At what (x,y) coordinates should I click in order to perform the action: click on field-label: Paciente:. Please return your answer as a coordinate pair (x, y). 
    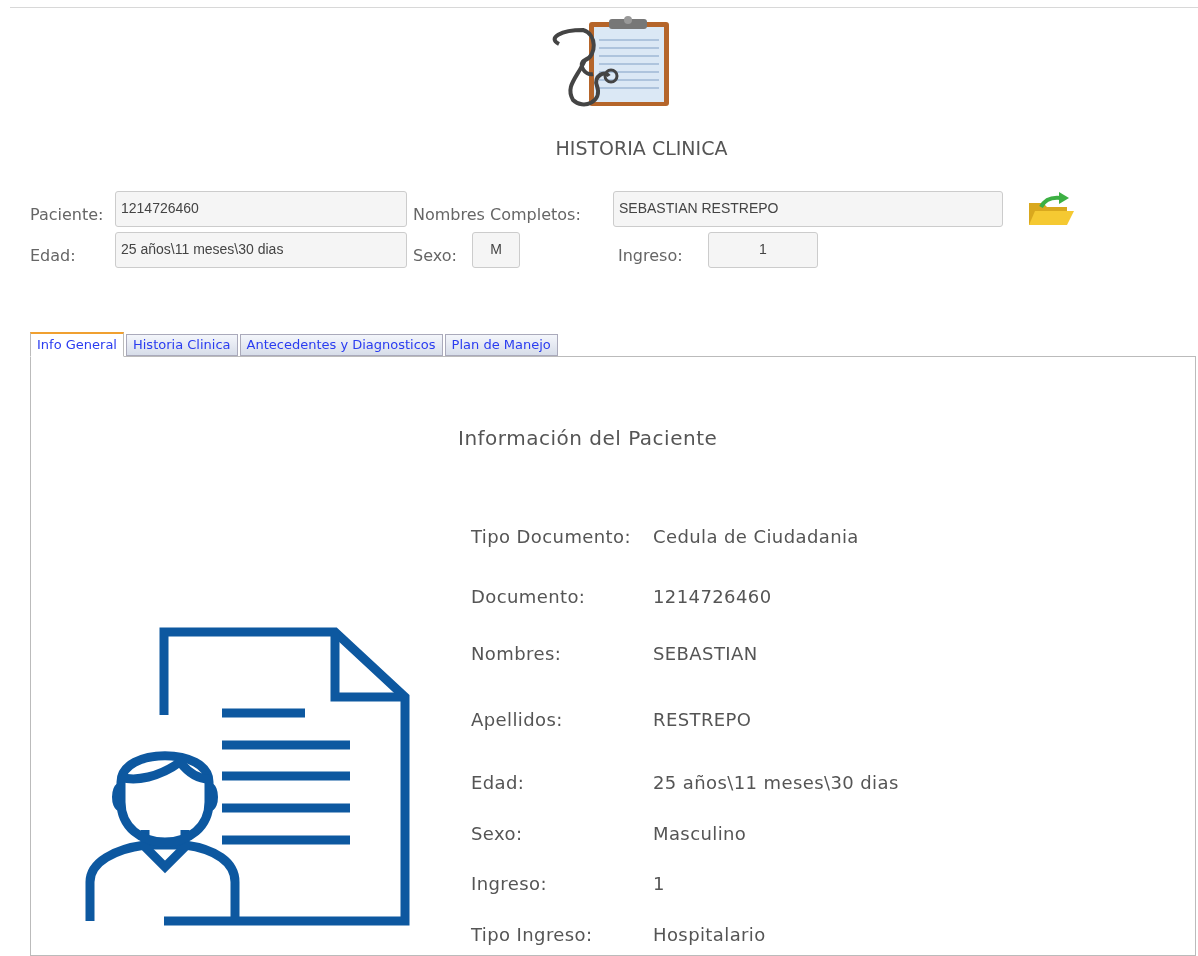
    Looking at the image, I should click on (67, 214).